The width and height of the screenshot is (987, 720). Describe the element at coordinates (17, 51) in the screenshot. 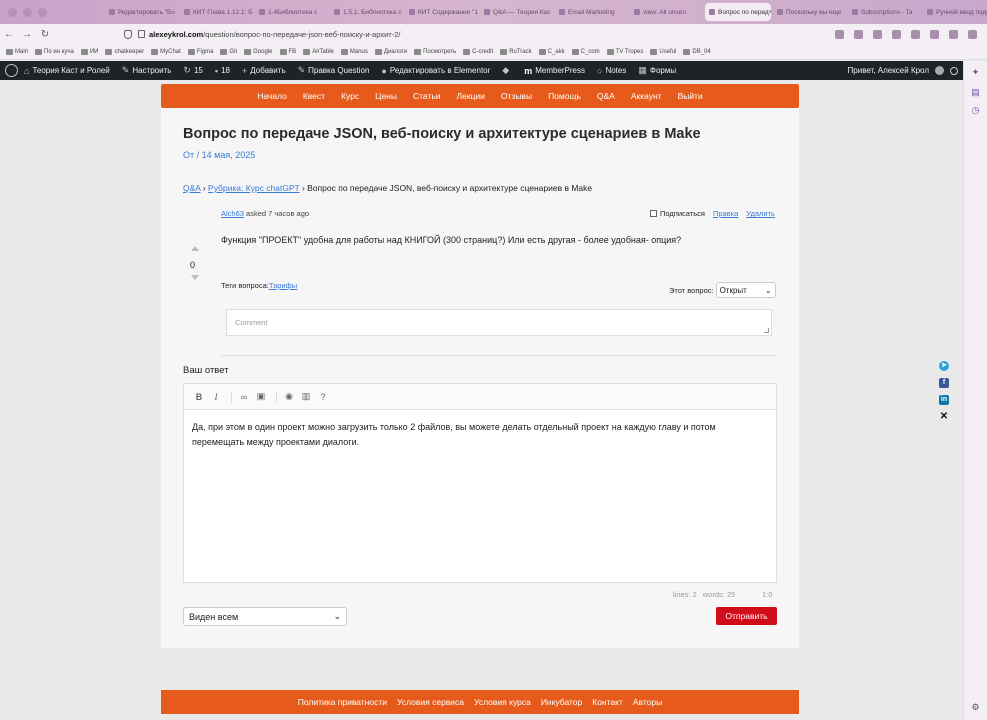

I see `bookmark-item: Main` at that location.